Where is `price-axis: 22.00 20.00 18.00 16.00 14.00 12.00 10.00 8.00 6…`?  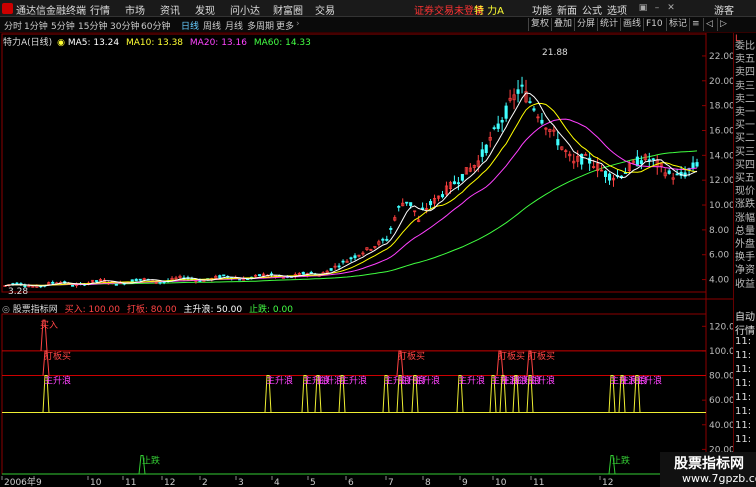 price-axis: 22.00 20.00 18.00 16.00 14.00 12.00 10.00 8.00 6… is located at coordinates (718, 169).